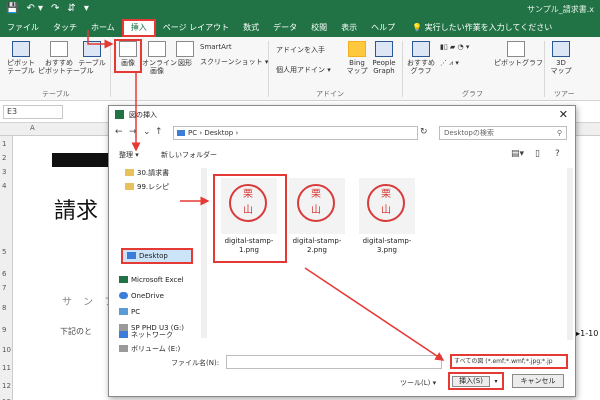 The image size is (600, 400). What do you see at coordinates (449, 63) in the screenshot?
I see `chart-types-icon-2: ⋰ ⩘ ▾` at bounding box center [449, 63].